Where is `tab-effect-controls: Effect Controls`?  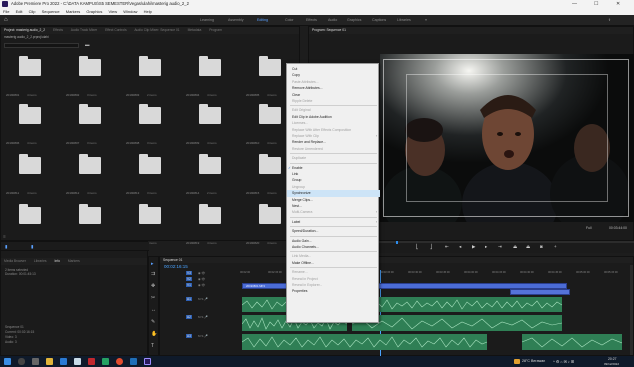 tab-effect-controls: Effect Controls is located at coordinates (116, 30).